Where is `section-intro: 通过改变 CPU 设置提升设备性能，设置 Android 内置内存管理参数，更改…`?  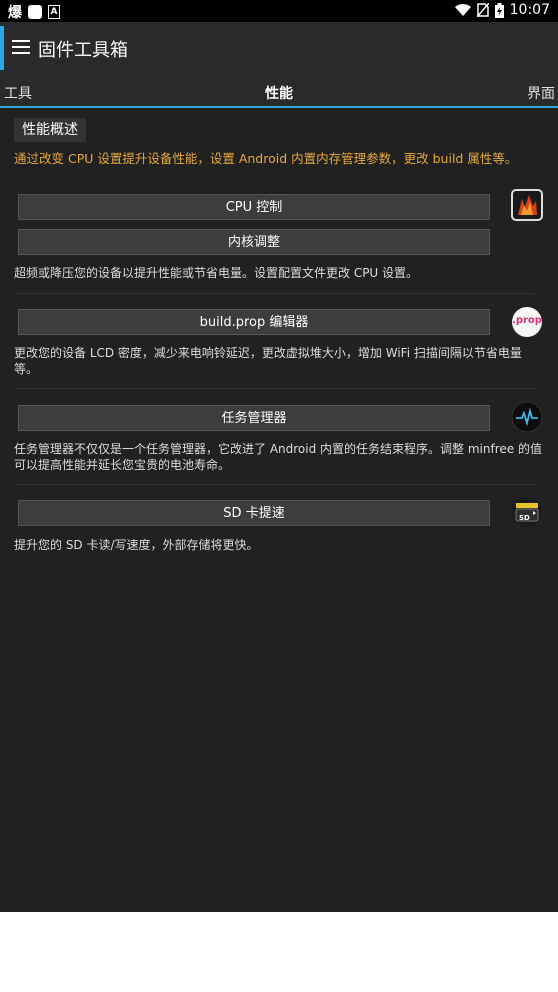 section-intro: 通过改变 CPU 设置提升设备性能，设置 Android 内置内存管理参数，更改… is located at coordinates (266, 158).